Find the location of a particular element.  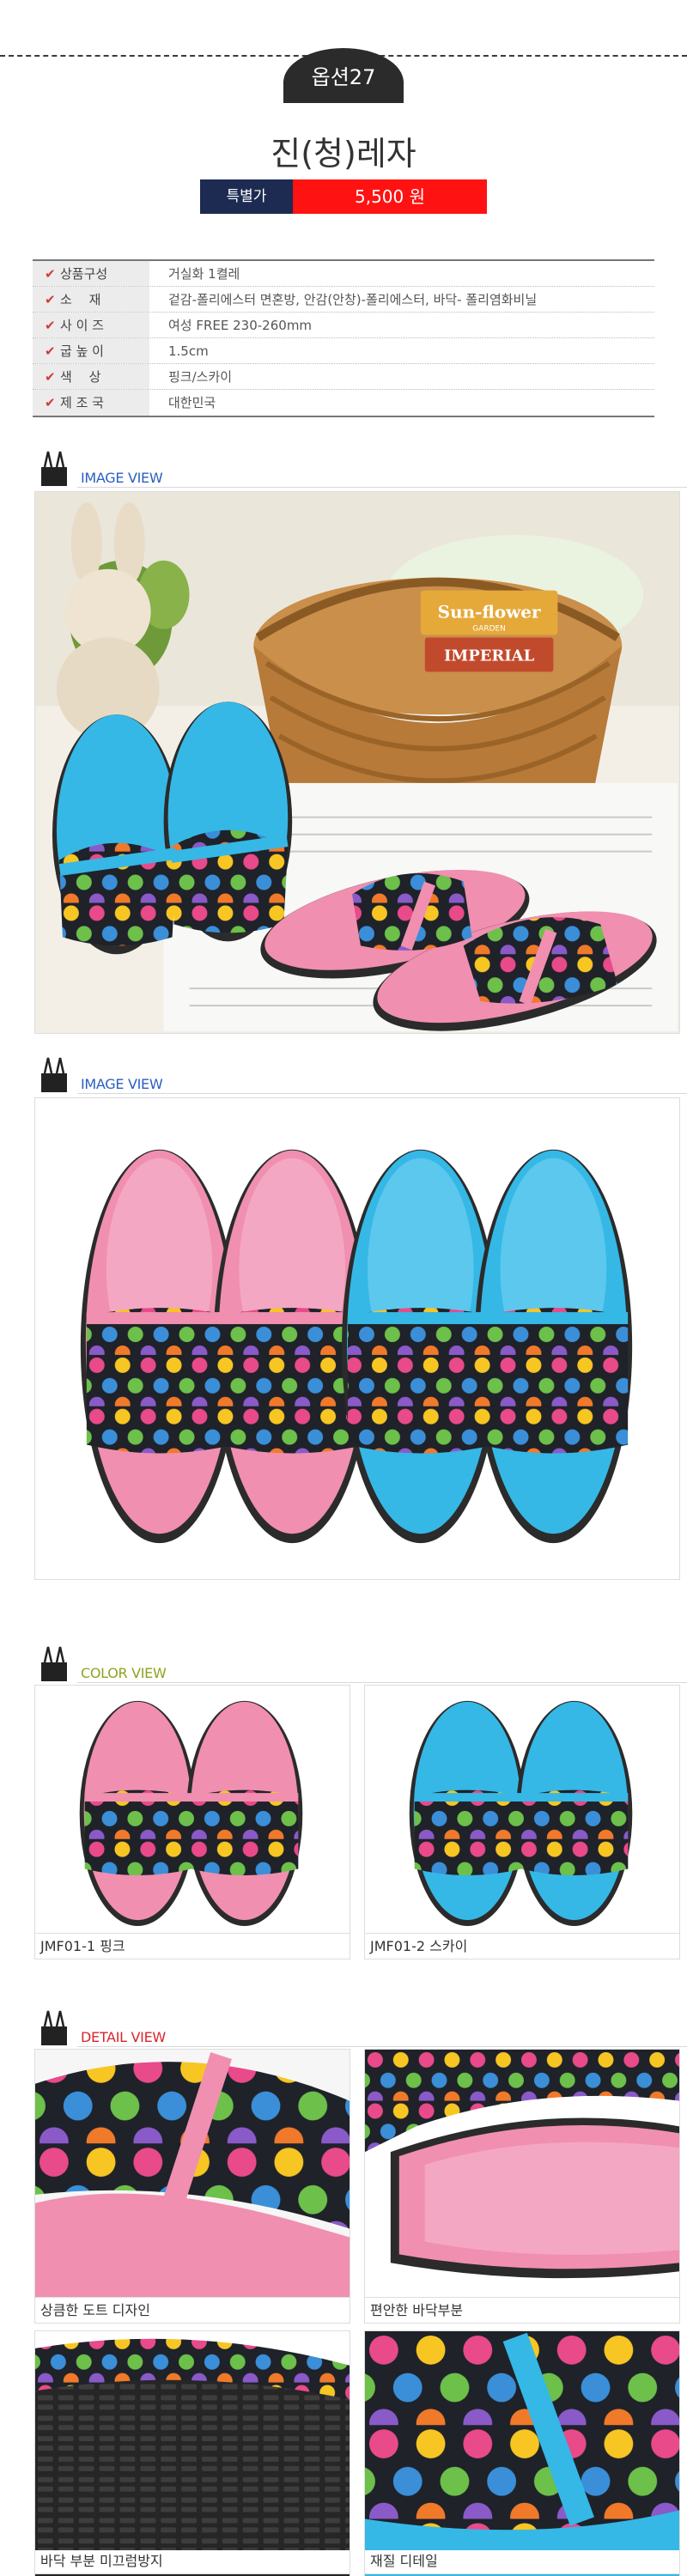

color-photo-pink is located at coordinates (192, 1809).